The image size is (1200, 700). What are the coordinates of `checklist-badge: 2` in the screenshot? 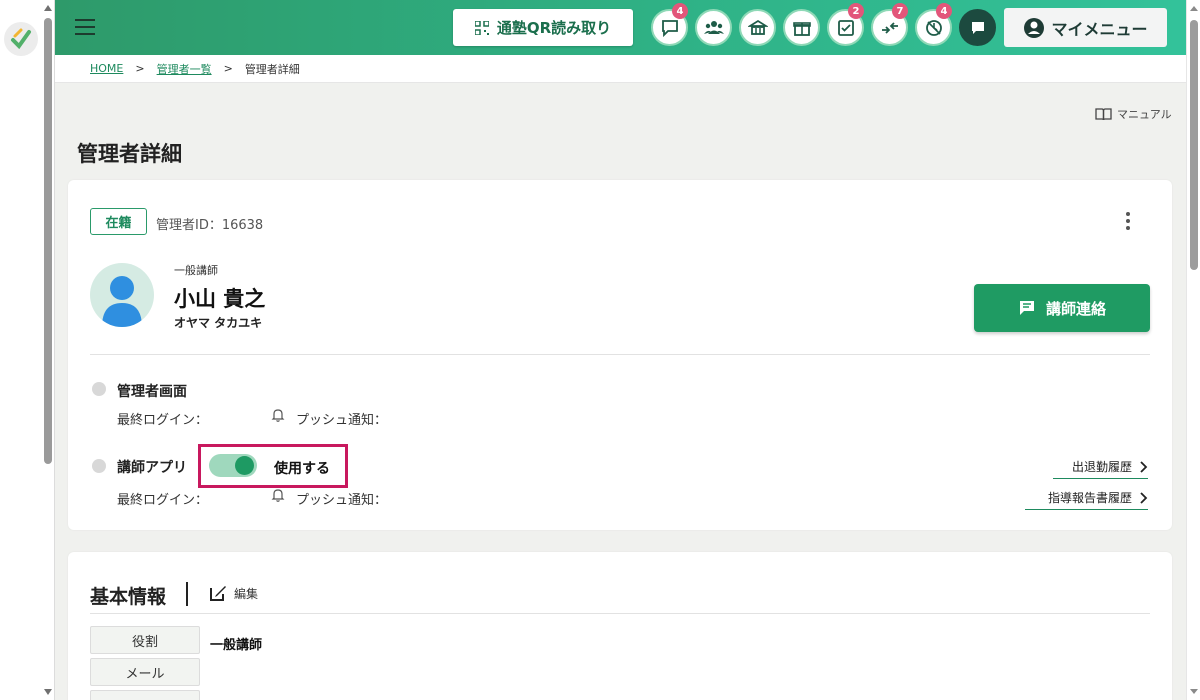 It's located at (856, 11).